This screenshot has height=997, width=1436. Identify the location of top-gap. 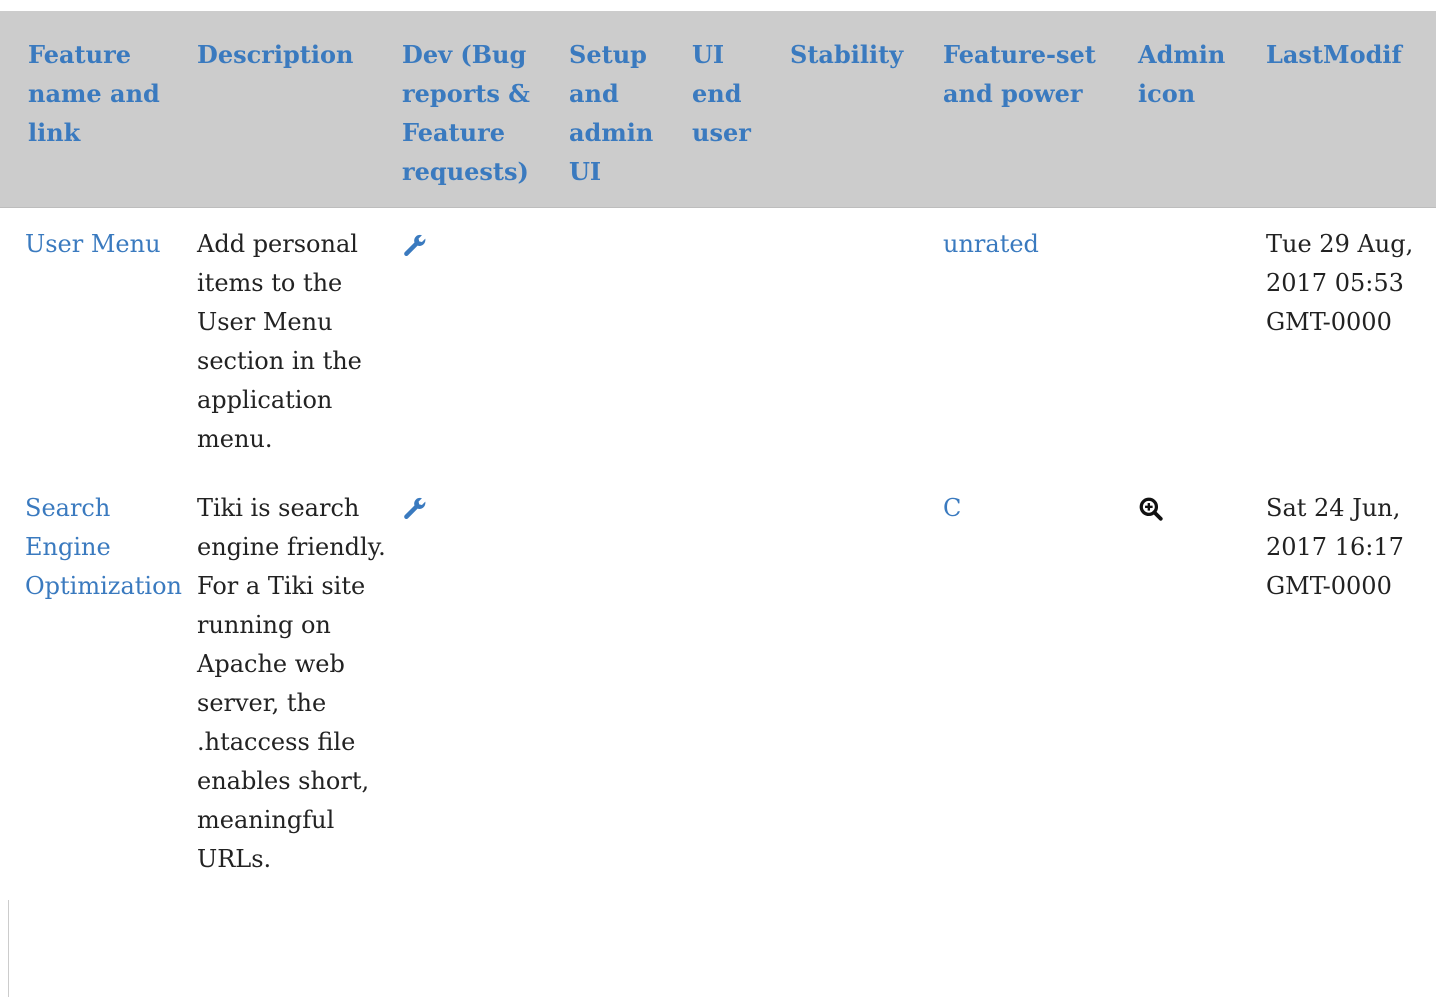
(718, 5).